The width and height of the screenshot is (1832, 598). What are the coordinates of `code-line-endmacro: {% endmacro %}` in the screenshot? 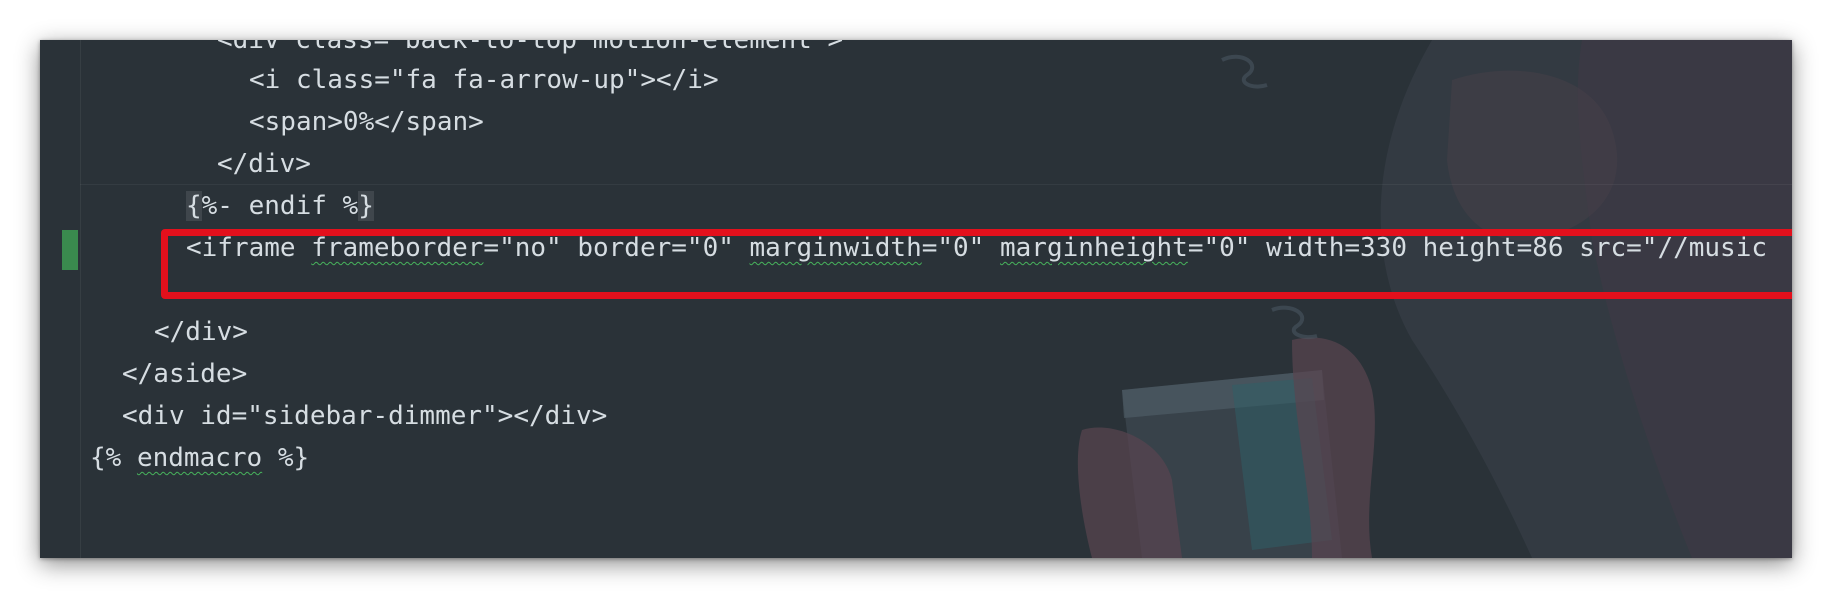 It's located at (199, 458).